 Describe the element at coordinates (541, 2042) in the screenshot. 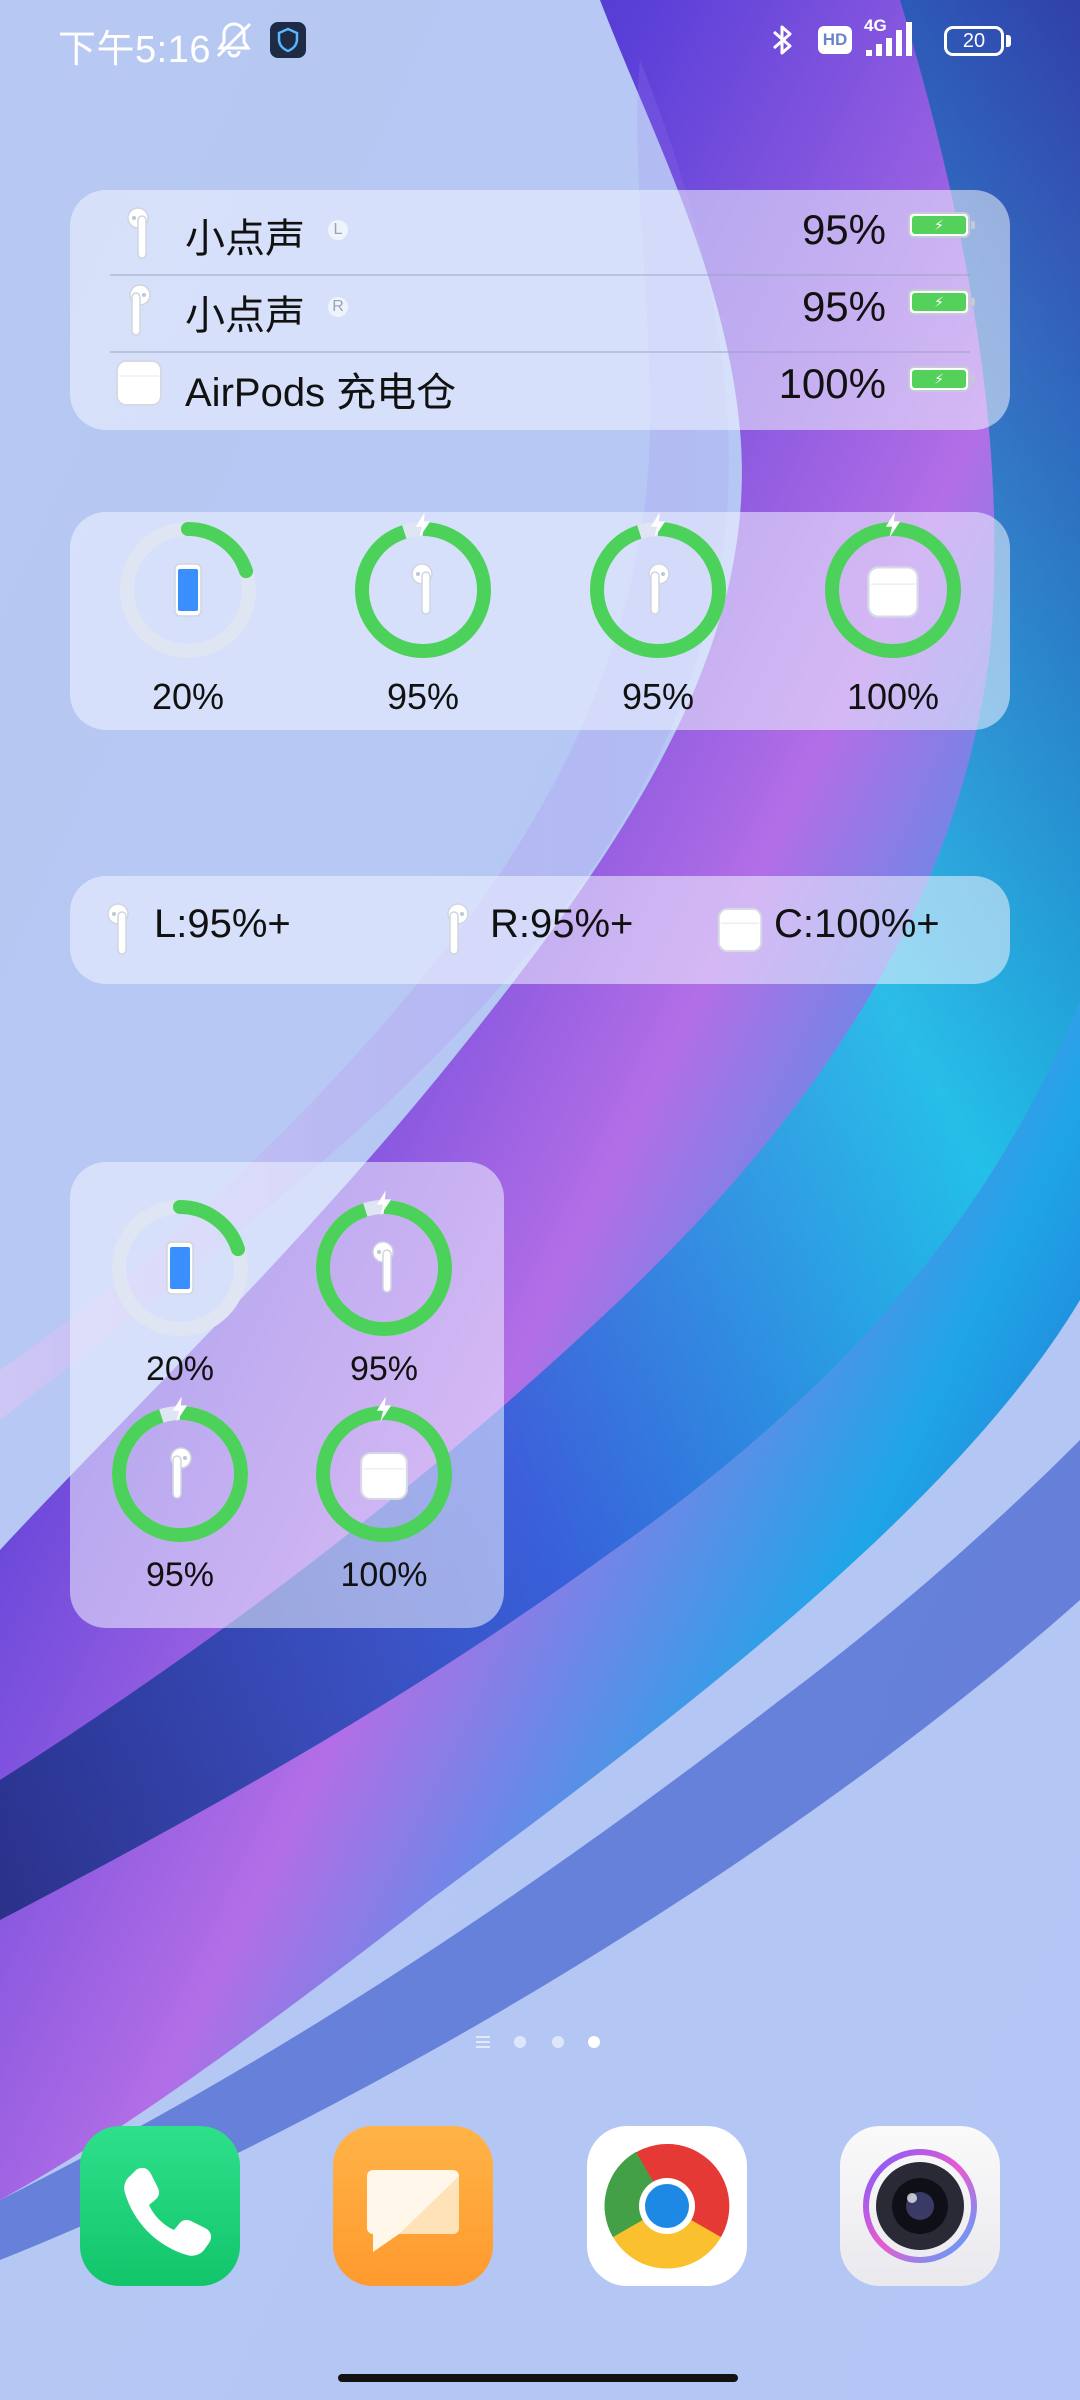

I see `page-indicator` at that location.